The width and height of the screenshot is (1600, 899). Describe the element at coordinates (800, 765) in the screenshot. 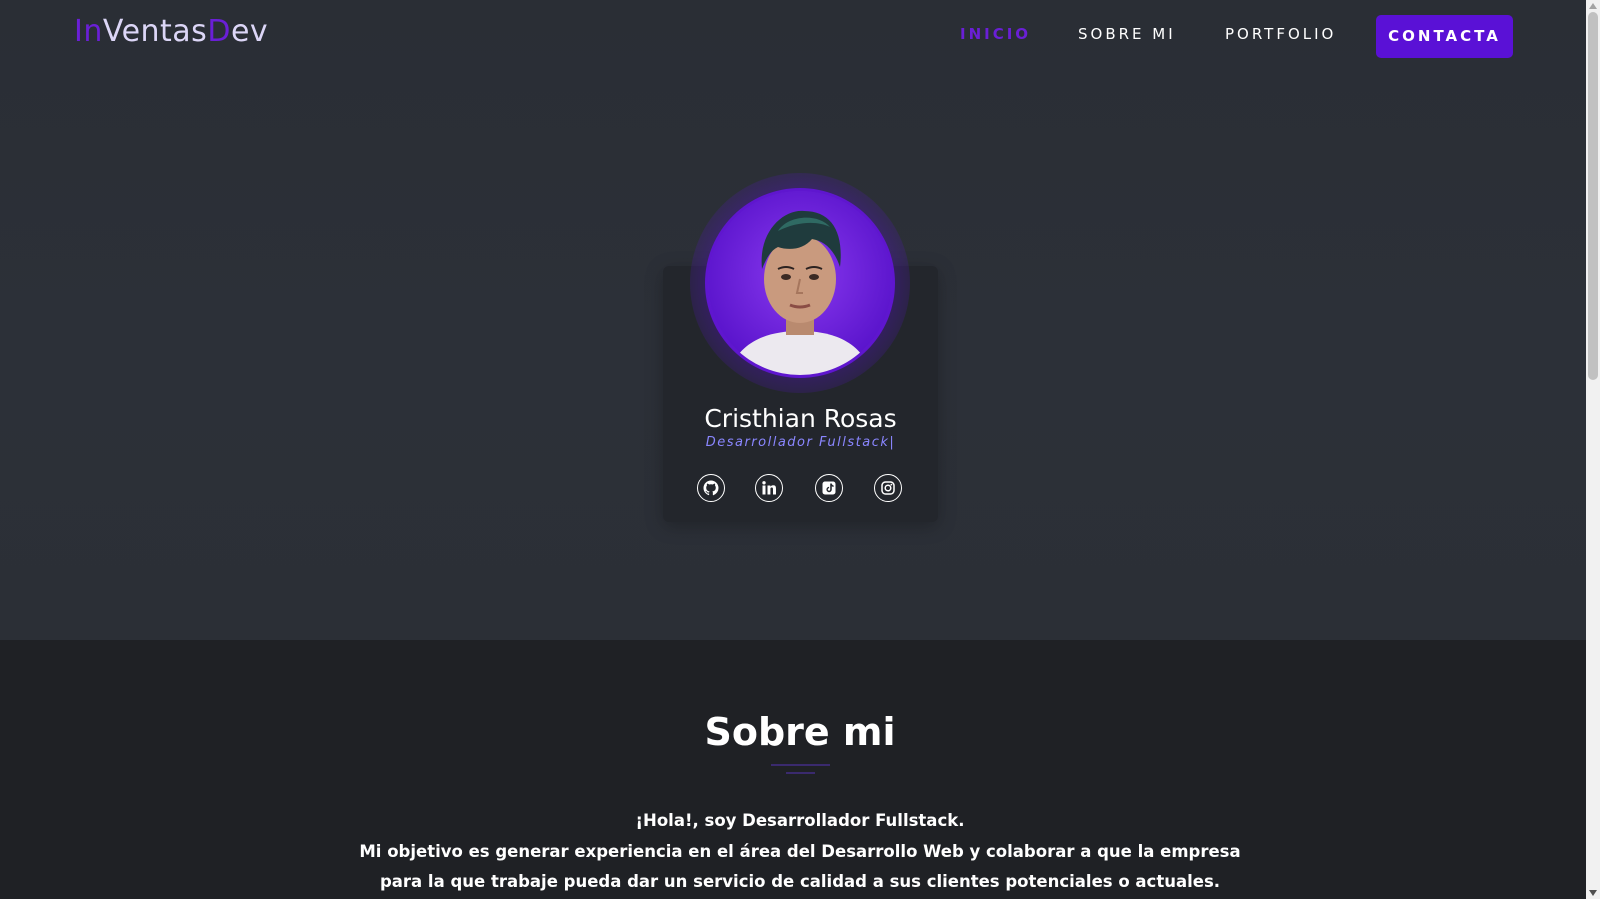

I see `title-underline` at that location.